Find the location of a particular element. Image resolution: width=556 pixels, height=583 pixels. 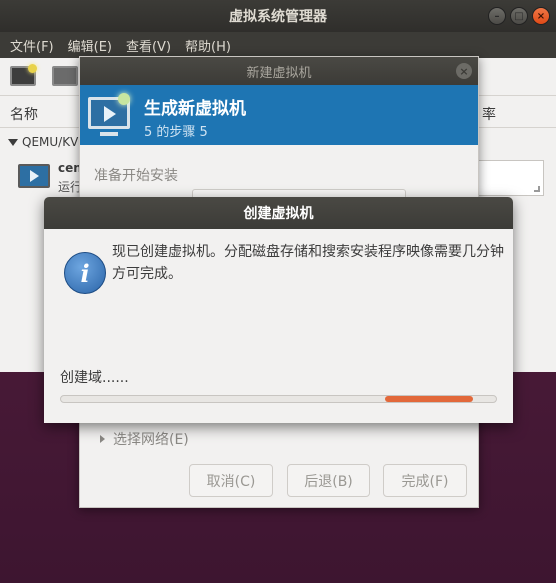

wizard-titlebar: 新建虚拟机 × is located at coordinates (279, 71).